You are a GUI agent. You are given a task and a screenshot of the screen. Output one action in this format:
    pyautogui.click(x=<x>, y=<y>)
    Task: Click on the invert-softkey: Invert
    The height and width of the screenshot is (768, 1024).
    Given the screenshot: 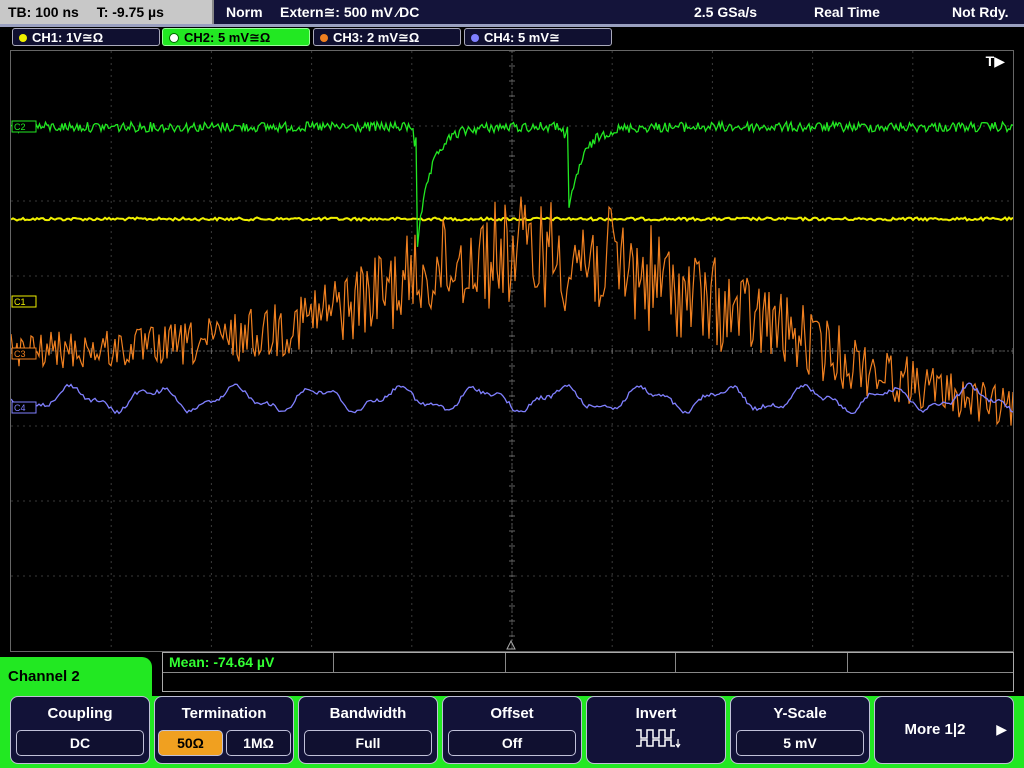 What is the action you would take?
    pyautogui.click(x=656, y=730)
    